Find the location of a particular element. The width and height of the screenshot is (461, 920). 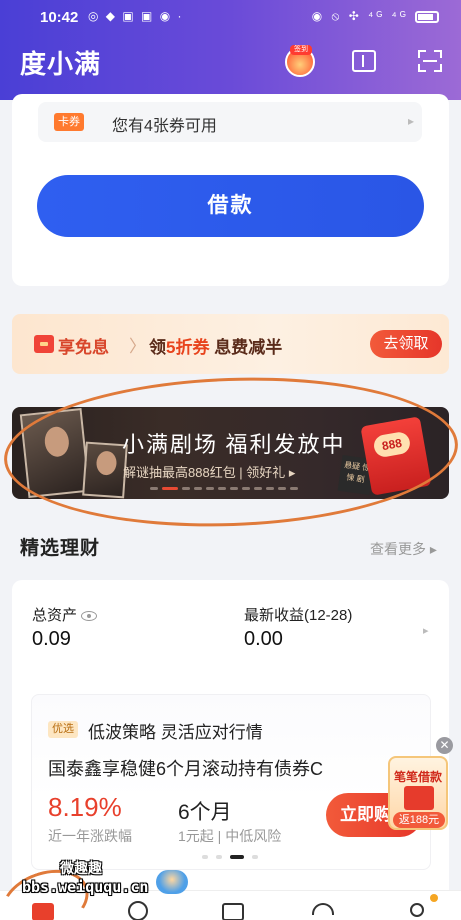

notification-dot is located at coordinates (434, 898).